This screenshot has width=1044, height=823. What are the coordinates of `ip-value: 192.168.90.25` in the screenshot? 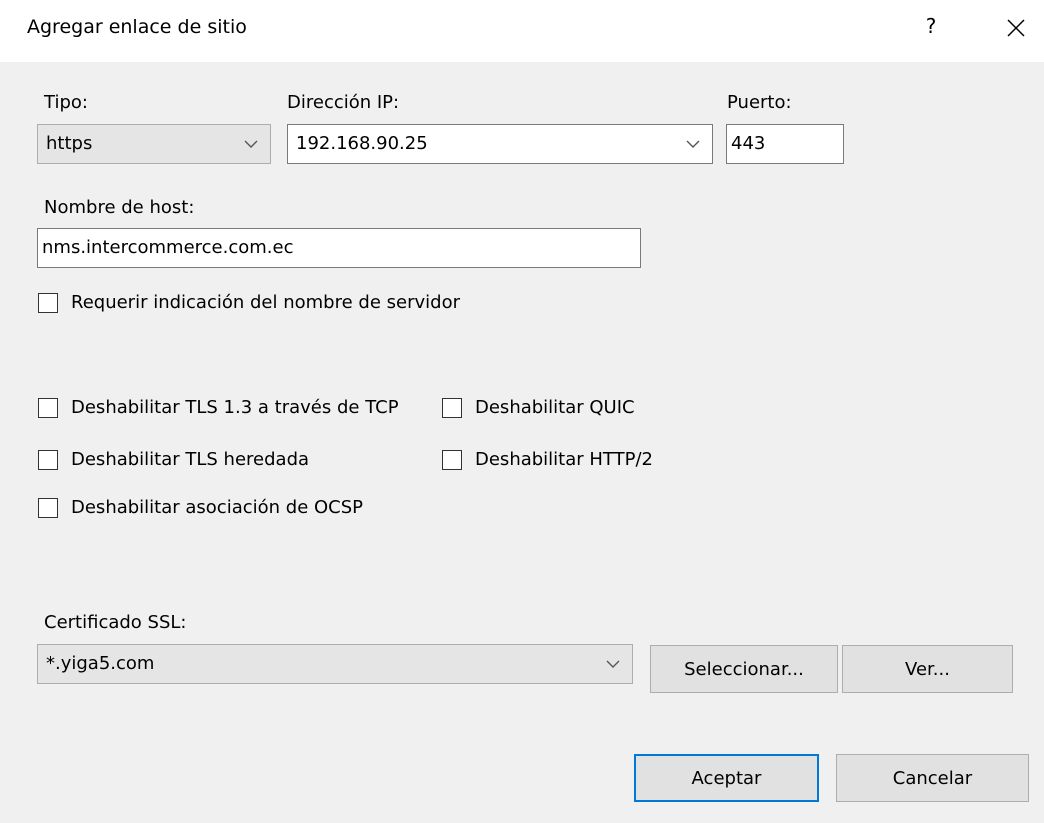 It's located at (362, 143).